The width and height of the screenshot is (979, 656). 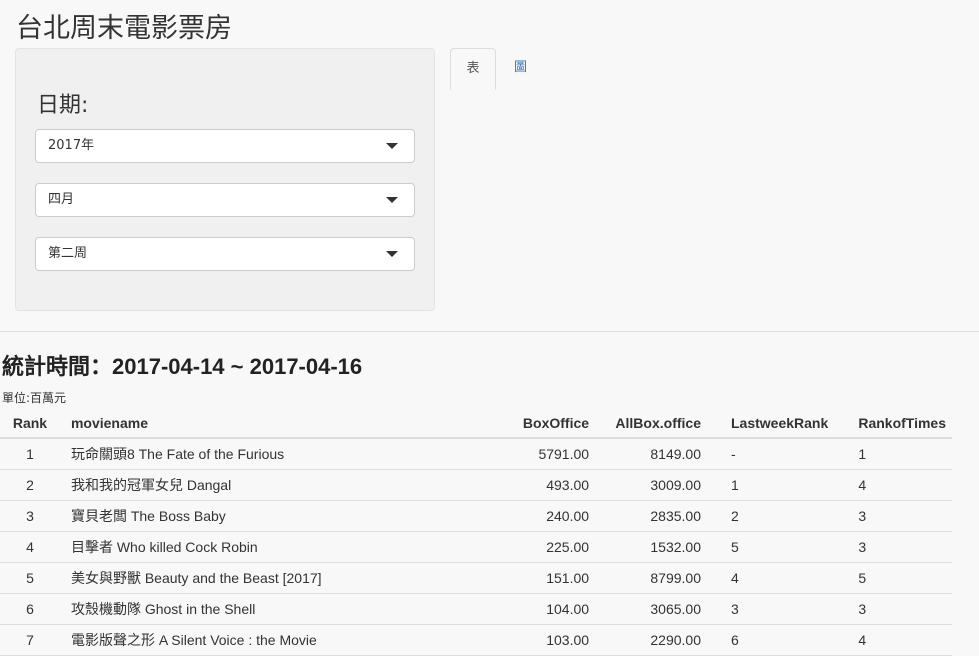 What do you see at coordinates (259, 609) in the screenshot?
I see `cell-moviename: 攻殼機動隊 Ghost in the Shell` at bounding box center [259, 609].